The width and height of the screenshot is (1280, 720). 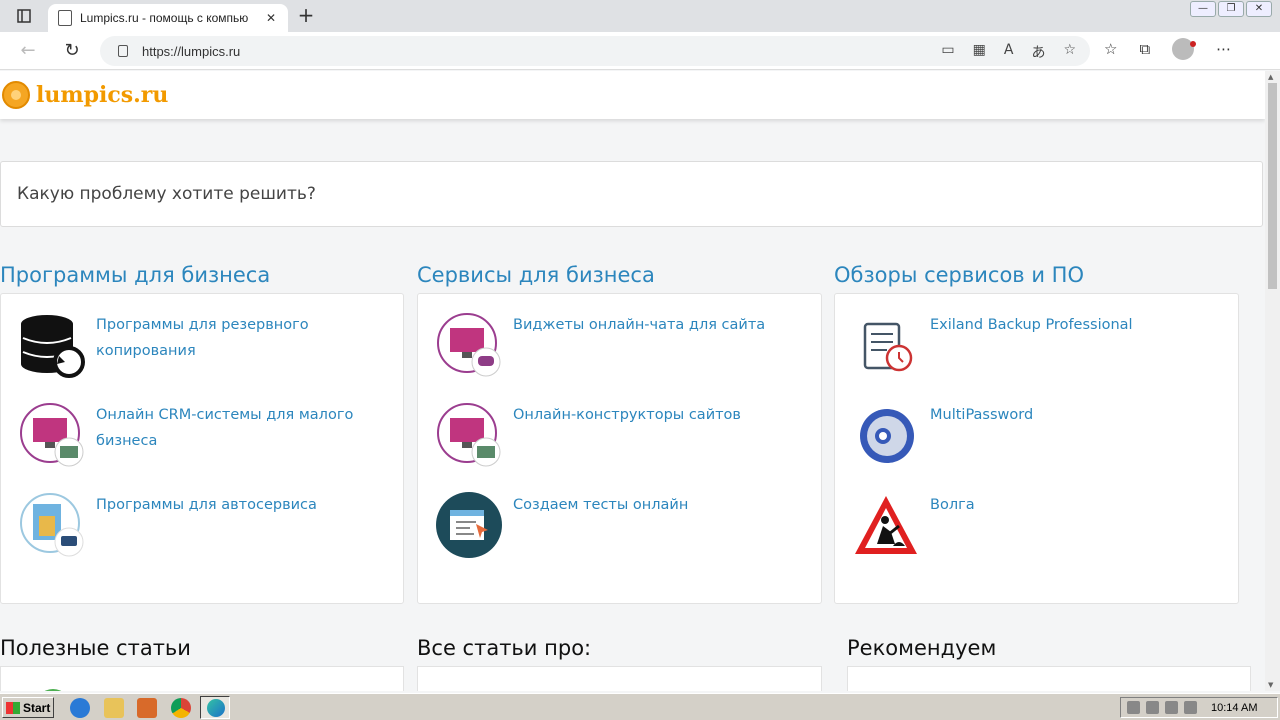 What do you see at coordinates (619, 532) in the screenshot?
I see `list-item: Создаем тесты онлайн` at bounding box center [619, 532].